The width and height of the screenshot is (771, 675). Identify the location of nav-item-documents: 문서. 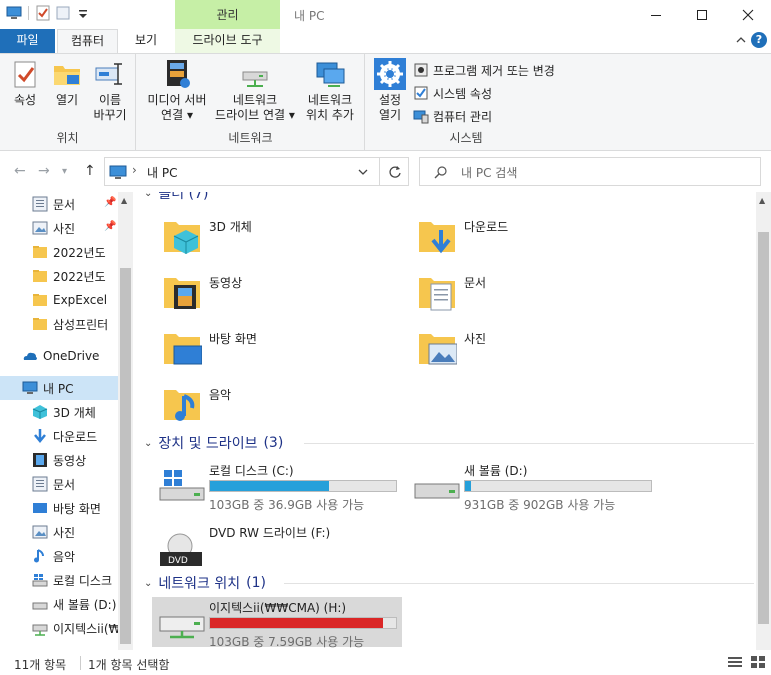
(59, 484).